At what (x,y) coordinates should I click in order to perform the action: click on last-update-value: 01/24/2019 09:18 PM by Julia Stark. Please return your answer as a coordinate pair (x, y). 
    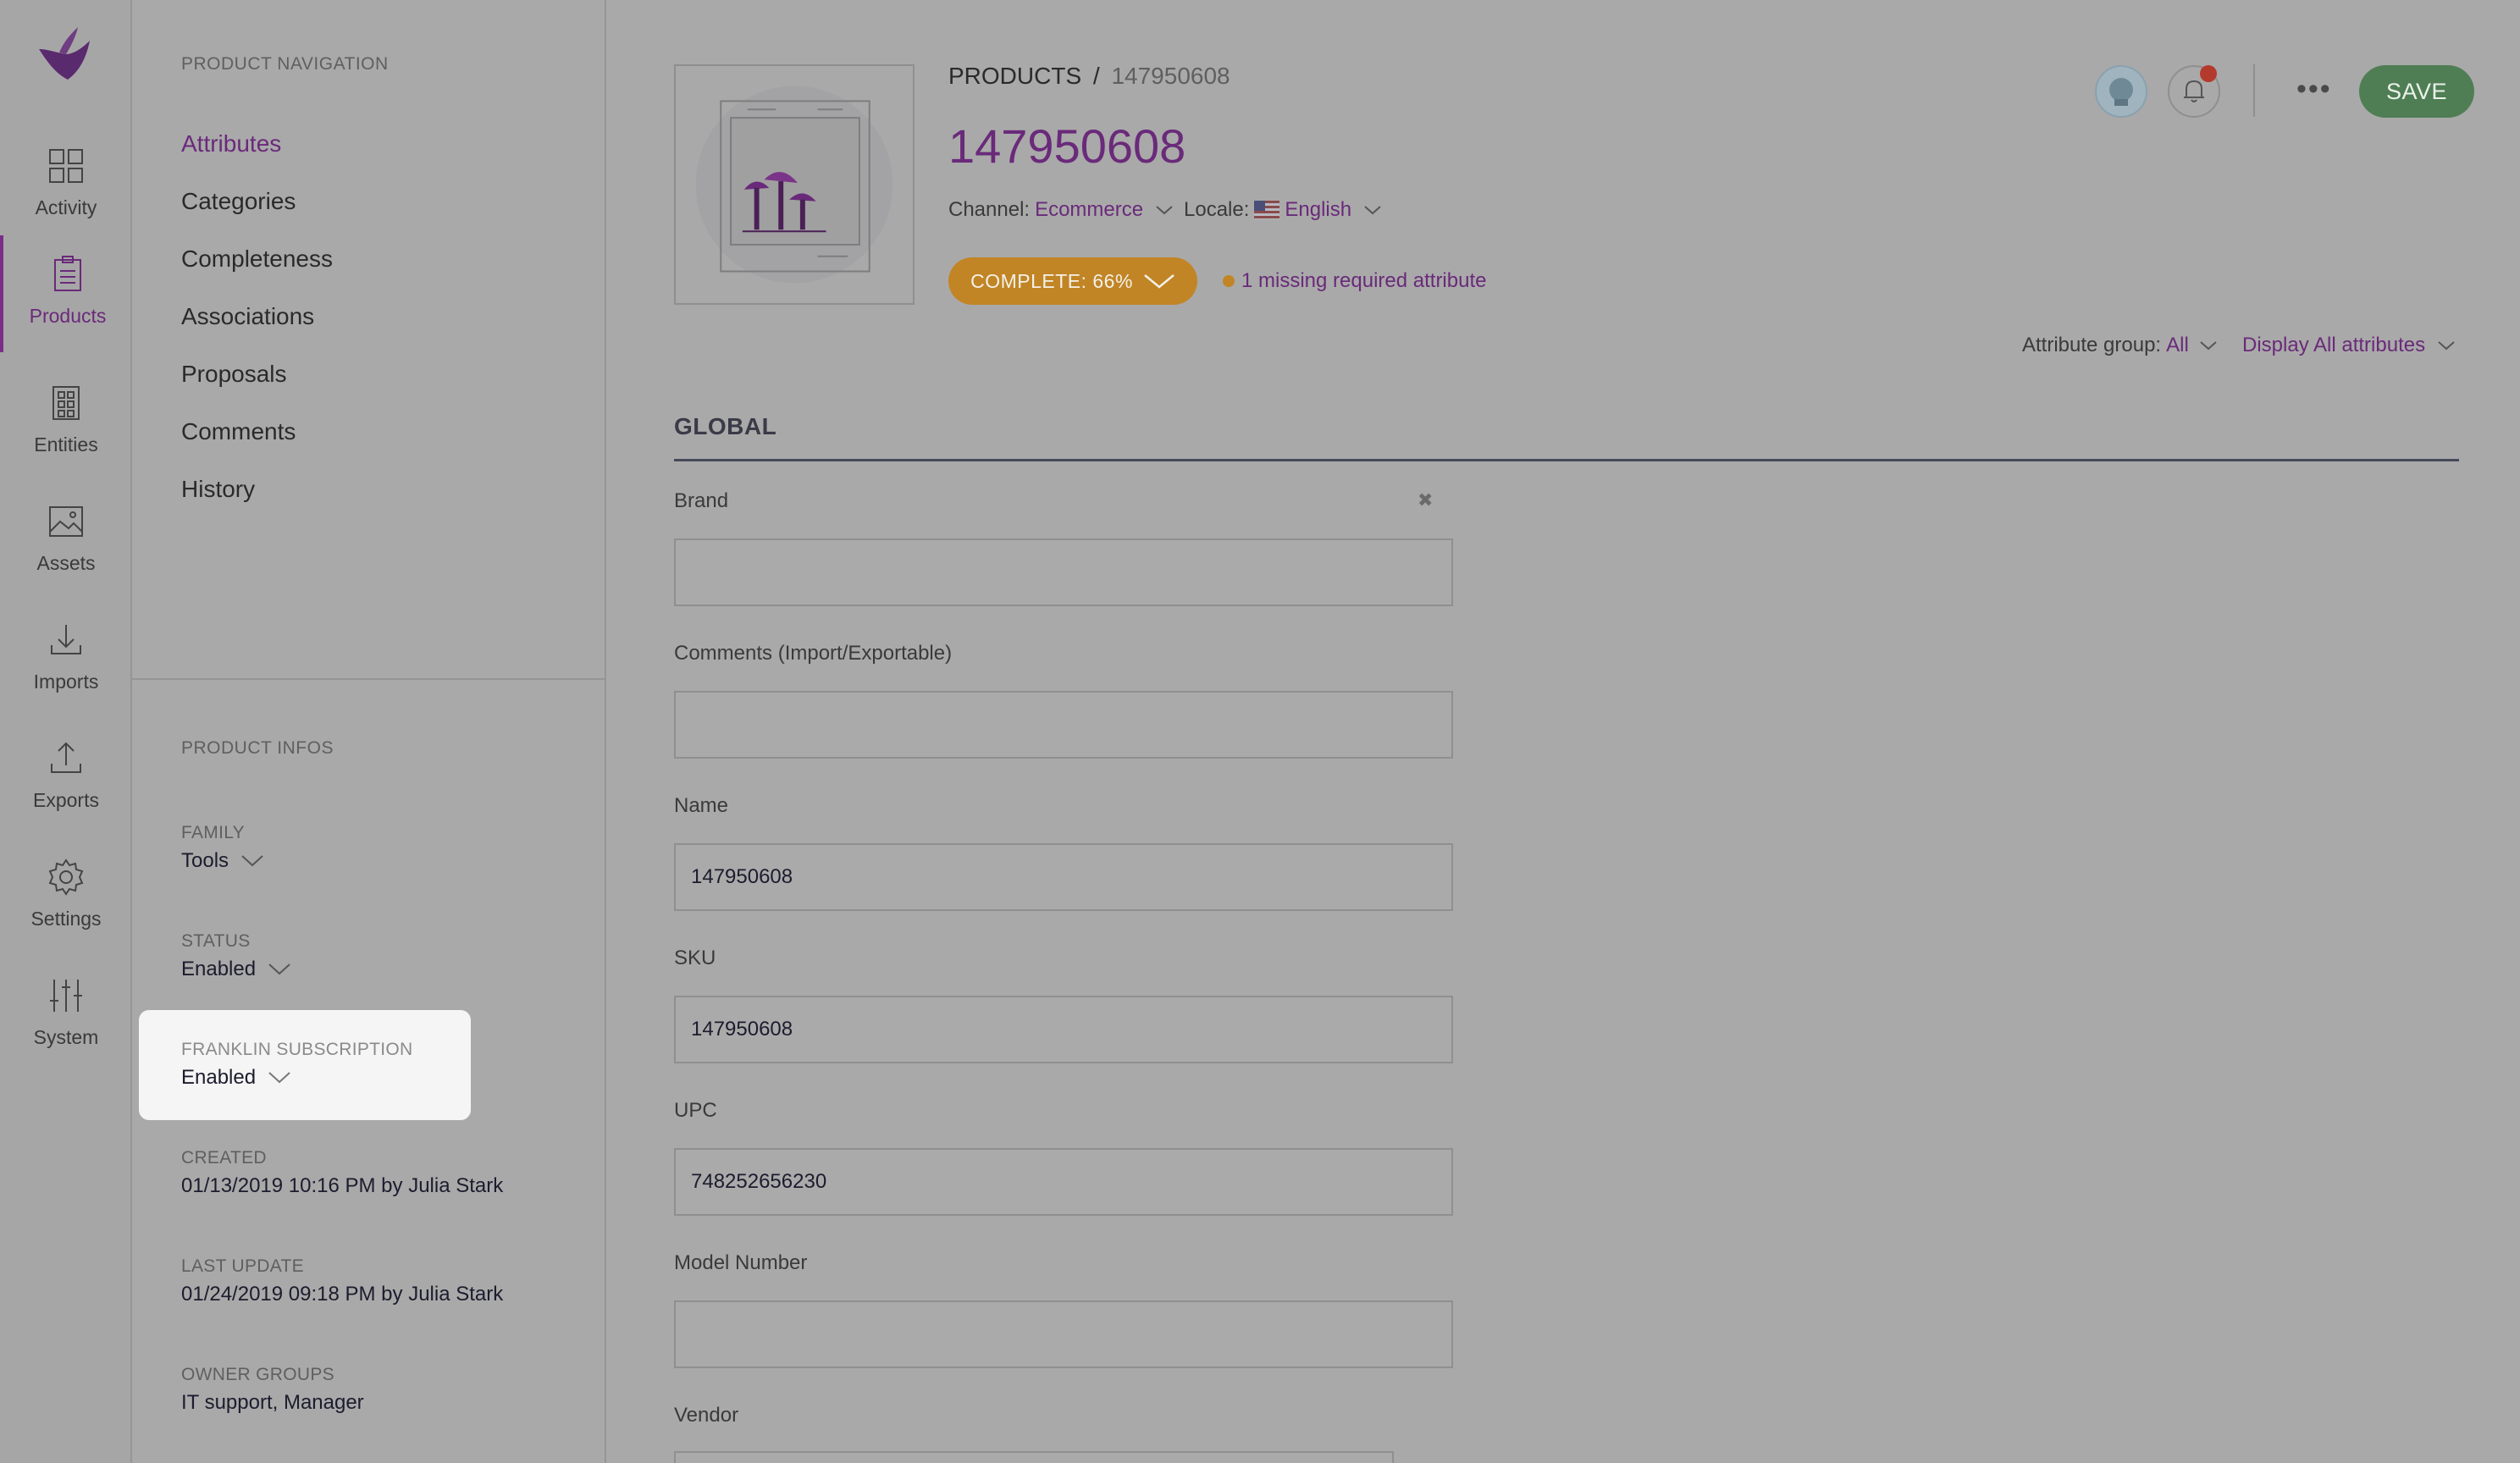
    Looking at the image, I should click on (342, 1294).